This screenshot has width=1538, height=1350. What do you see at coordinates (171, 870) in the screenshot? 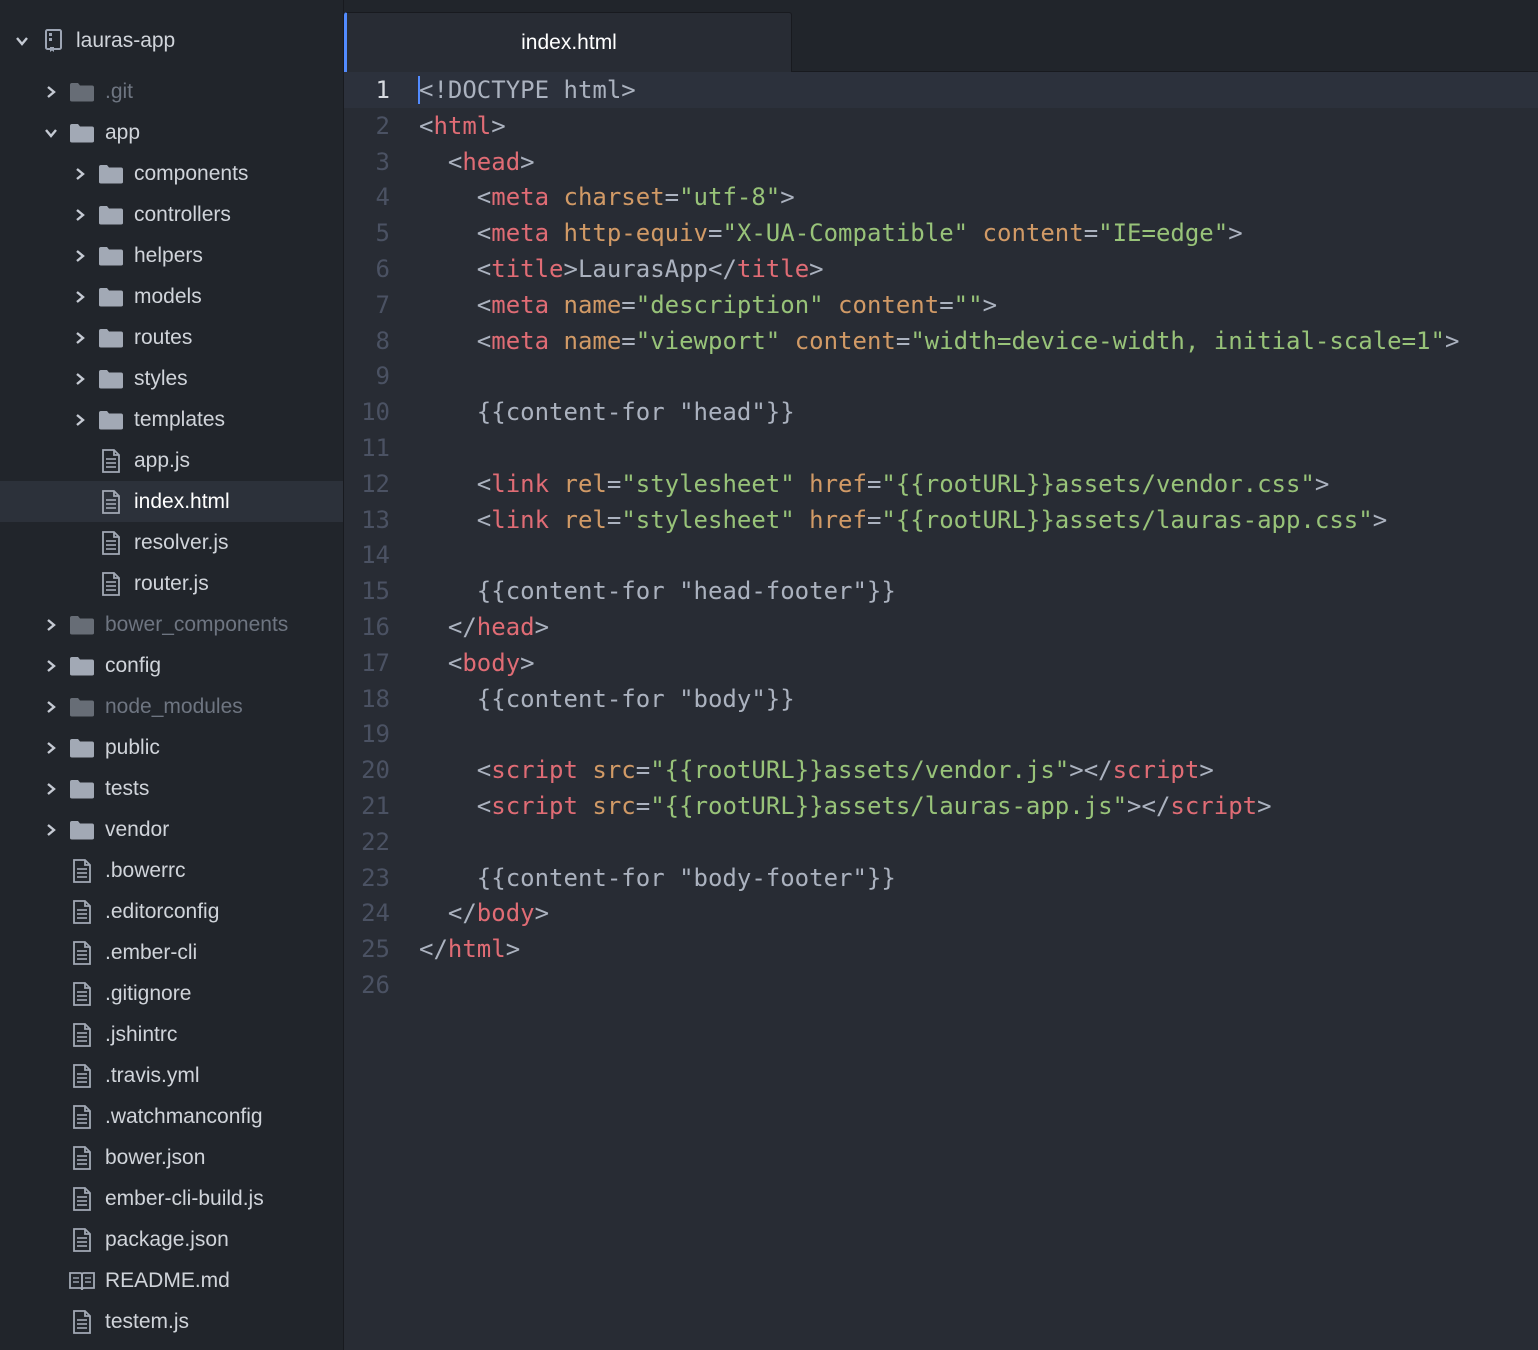
I see `tree-file: .bowerrc` at bounding box center [171, 870].